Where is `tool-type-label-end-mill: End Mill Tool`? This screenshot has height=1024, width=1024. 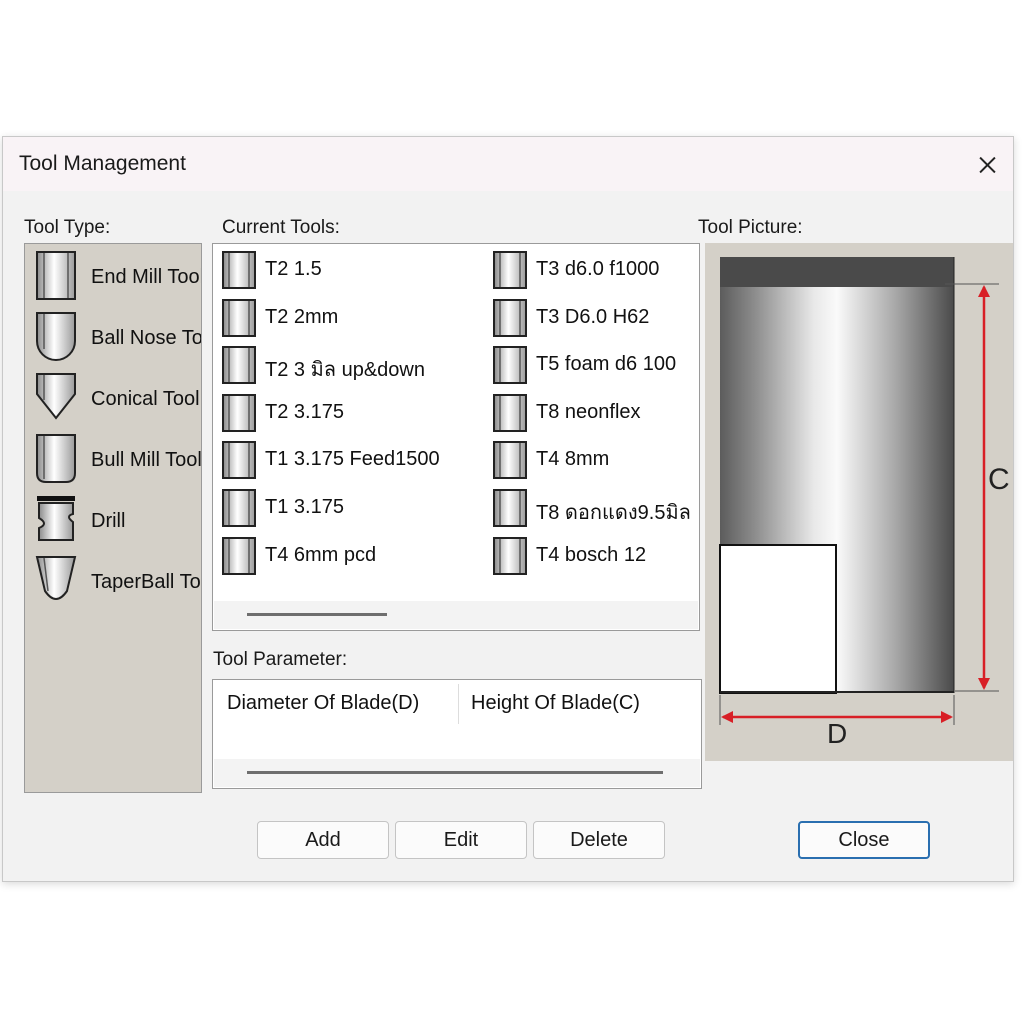 tool-type-label-end-mill: End Mill Tool is located at coordinates (146, 277).